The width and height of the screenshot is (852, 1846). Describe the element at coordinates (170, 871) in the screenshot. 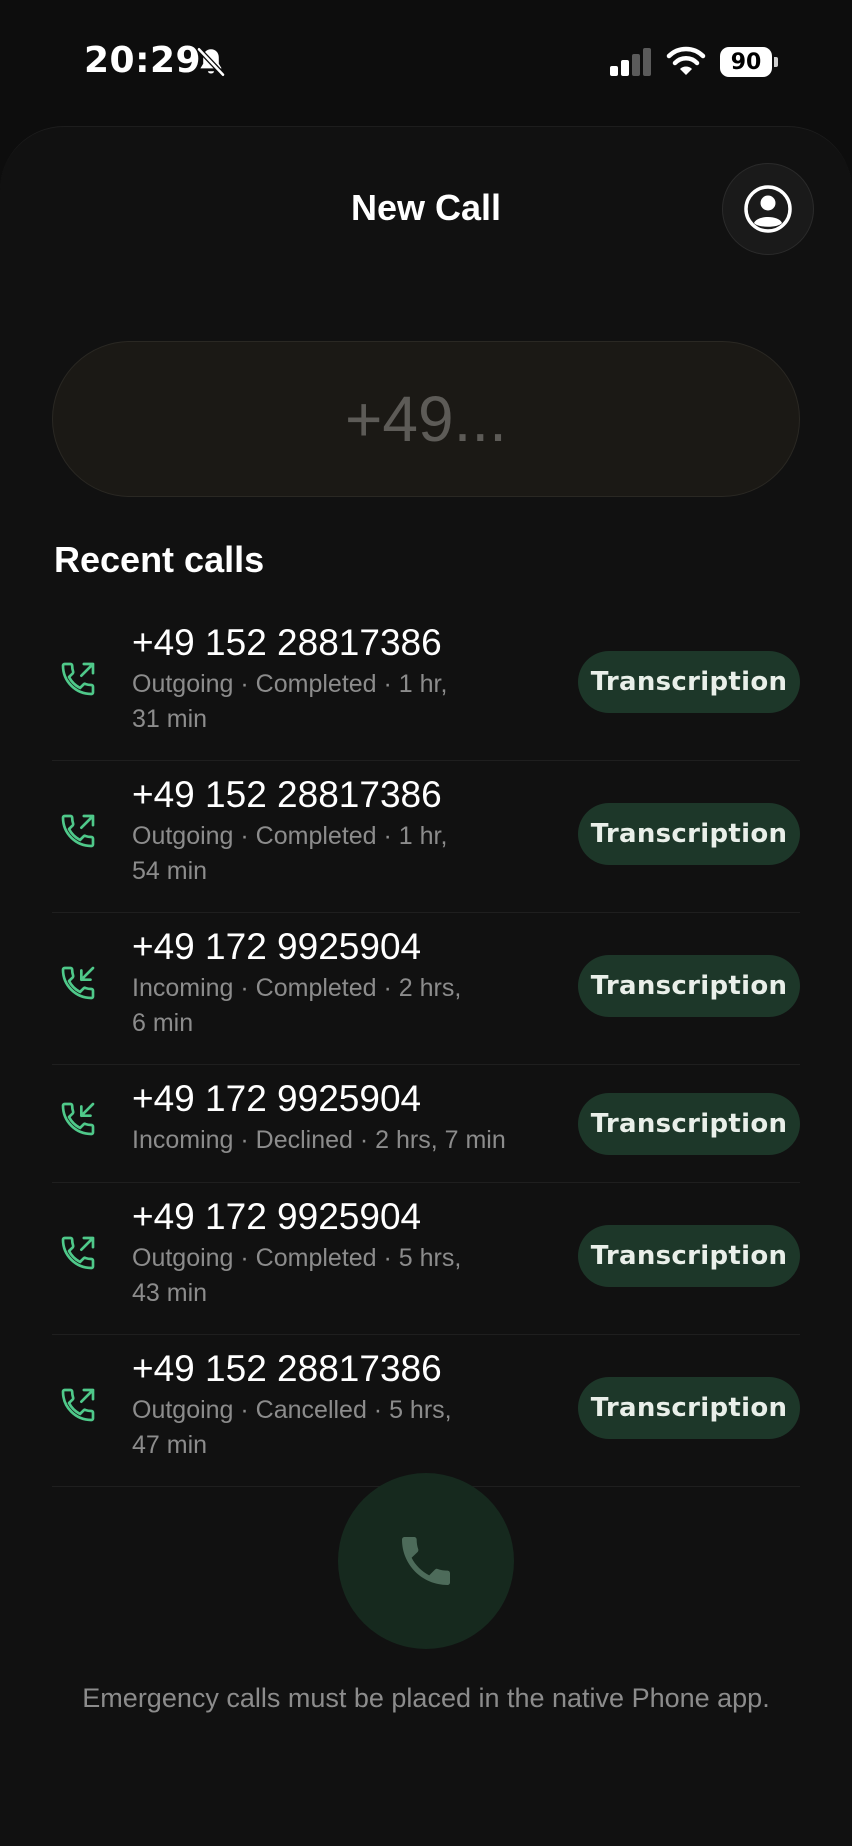

I see `call-meta-duration: 54 min` at that location.